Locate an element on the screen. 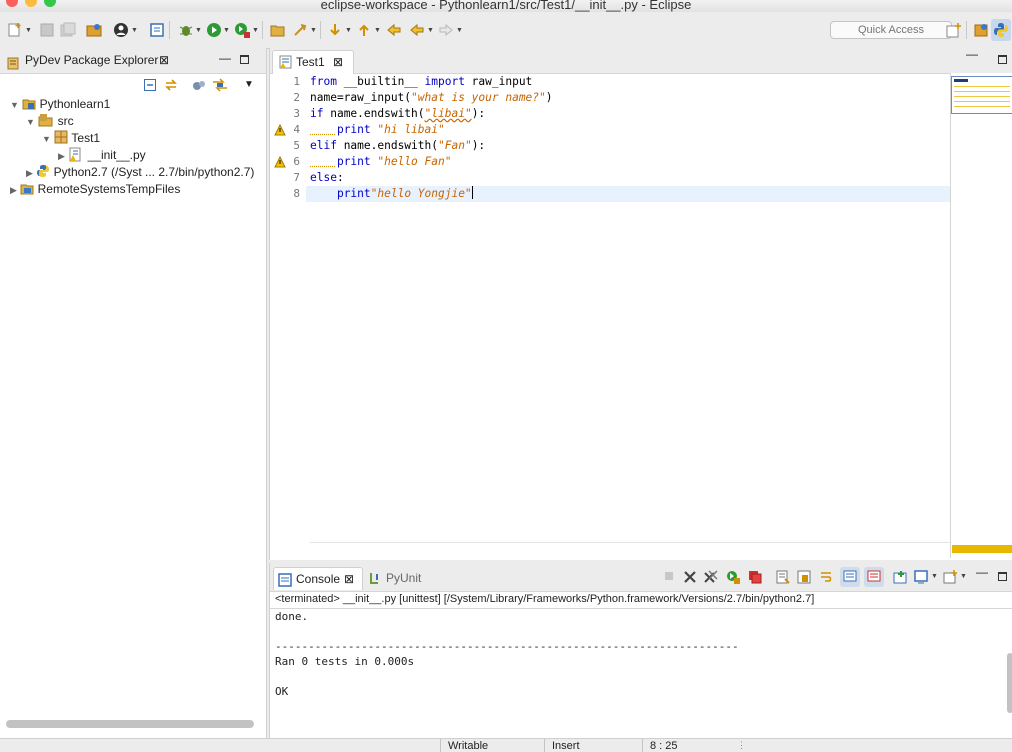 This screenshot has height=752, width=1012. open-perspective-button-icon is located at coordinates (954, 30).